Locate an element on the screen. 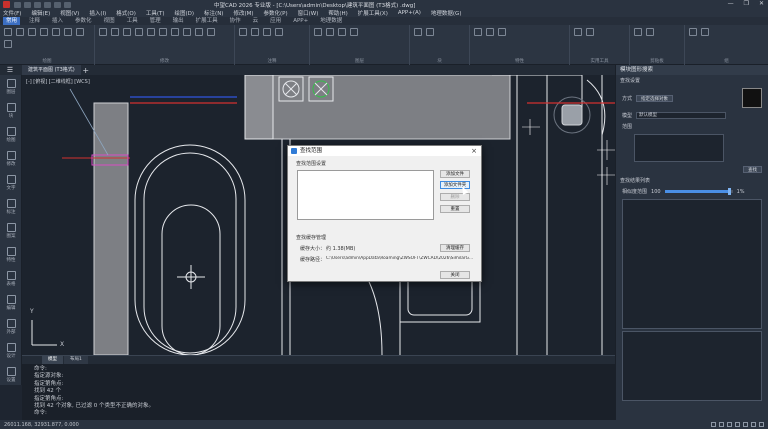 Image resolution: width=768 pixels, height=429 pixels. reset-button: 重置 is located at coordinates (455, 209).